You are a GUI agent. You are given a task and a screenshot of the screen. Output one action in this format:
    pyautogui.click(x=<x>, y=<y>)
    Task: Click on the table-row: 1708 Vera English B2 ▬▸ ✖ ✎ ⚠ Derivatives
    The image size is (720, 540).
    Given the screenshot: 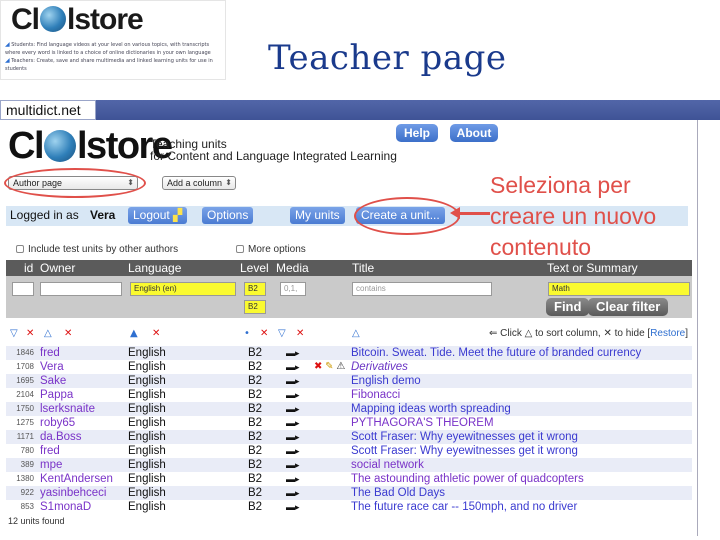 What is the action you would take?
    pyautogui.click(x=349, y=367)
    